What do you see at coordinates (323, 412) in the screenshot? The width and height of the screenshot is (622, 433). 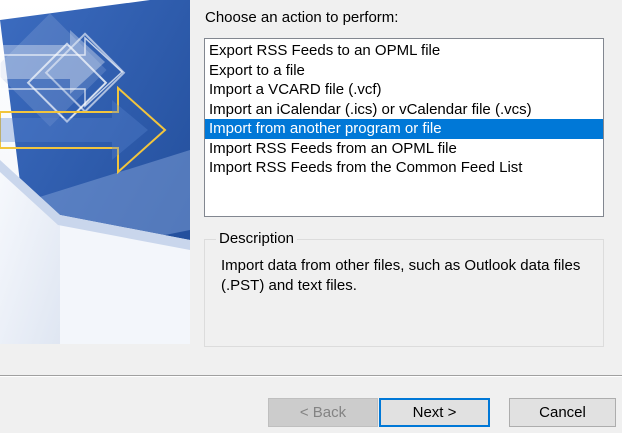 I see `back-button: < Back` at bounding box center [323, 412].